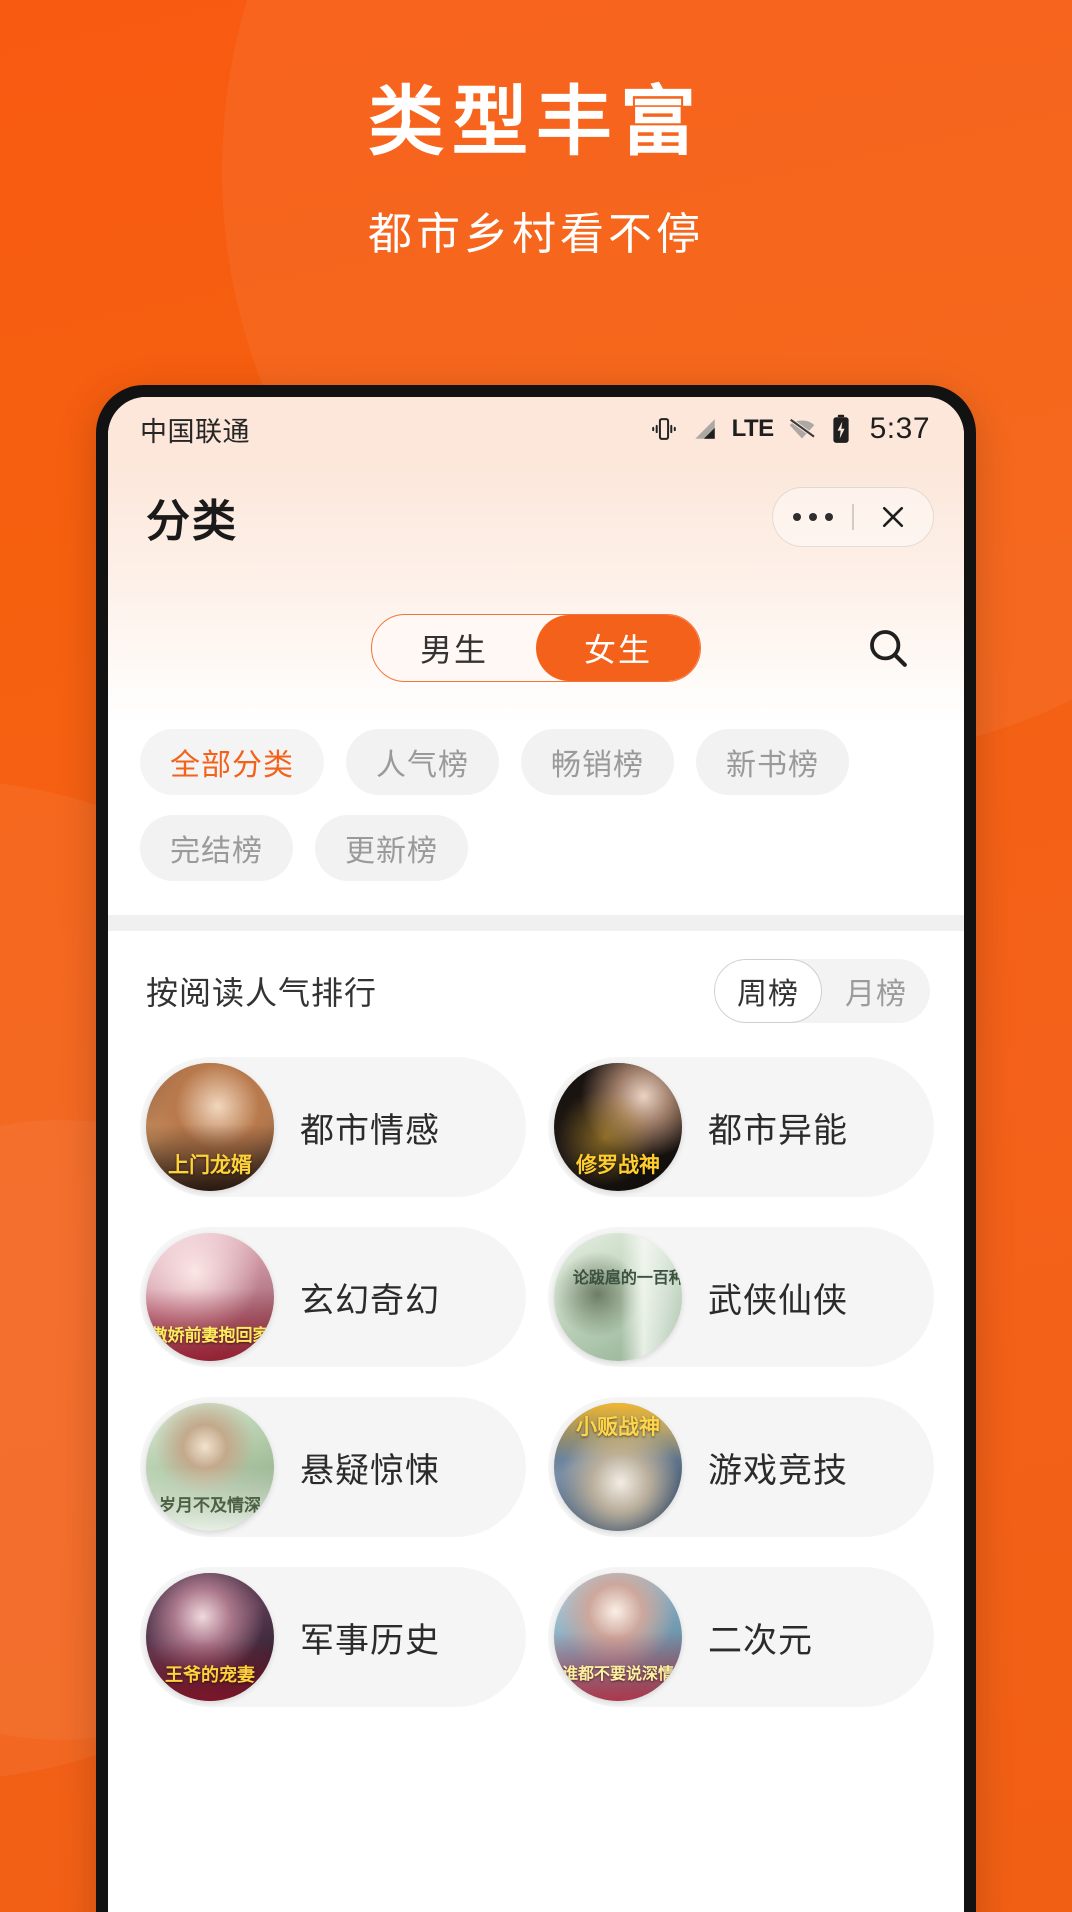  I want to click on gender-segmented-control: 男生 女生, so click(536, 648).